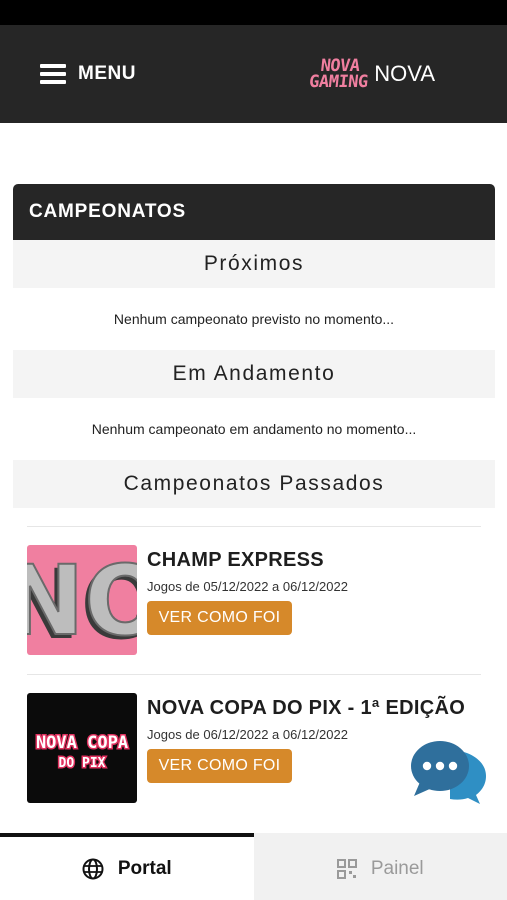  What do you see at coordinates (253, 74) in the screenshot?
I see `top-nav: MENU NOVA GAMING NOVA` at bounding box center [253, 74].